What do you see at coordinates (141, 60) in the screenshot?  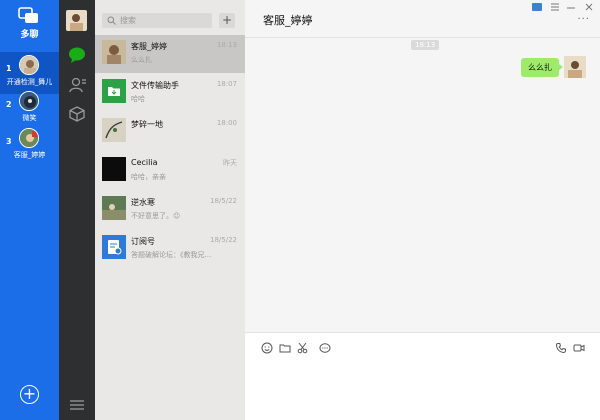 I see `conversation-preview: 么么扎` at bounding box center [141, 60].